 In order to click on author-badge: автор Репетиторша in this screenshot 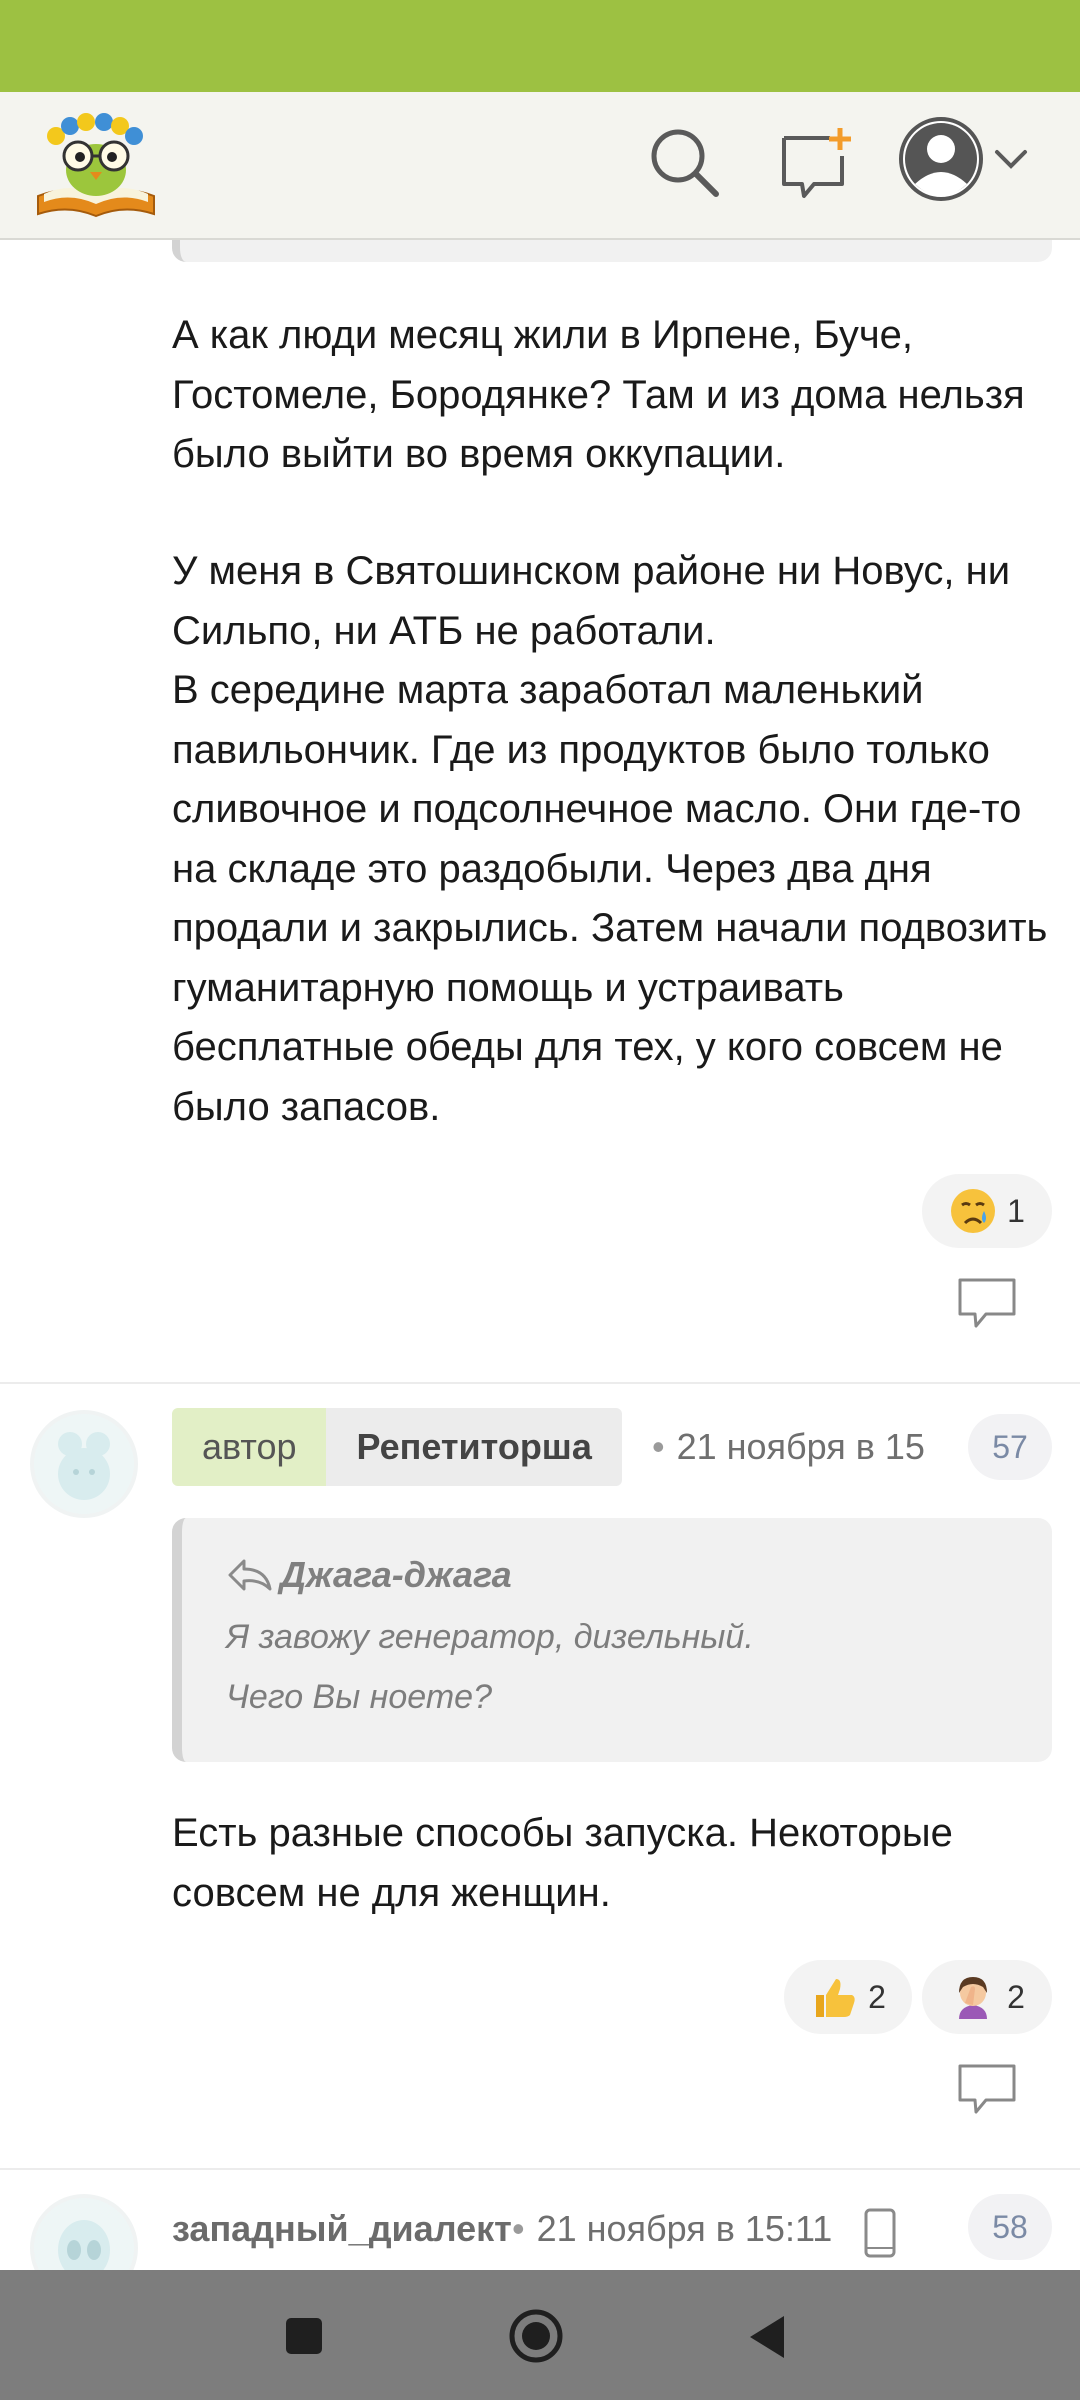, I will do `click(397, 1447)`.